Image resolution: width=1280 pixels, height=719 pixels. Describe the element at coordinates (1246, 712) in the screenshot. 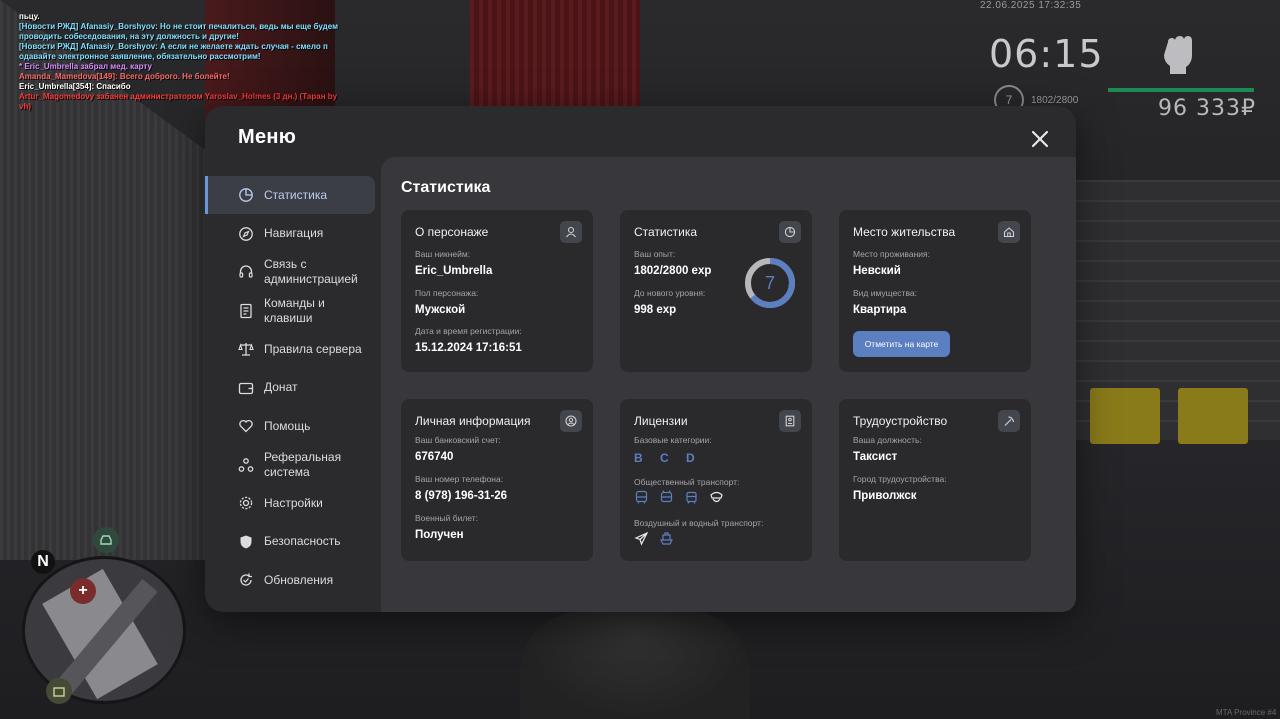

I see `server-name: MTA Province #4` at that location.